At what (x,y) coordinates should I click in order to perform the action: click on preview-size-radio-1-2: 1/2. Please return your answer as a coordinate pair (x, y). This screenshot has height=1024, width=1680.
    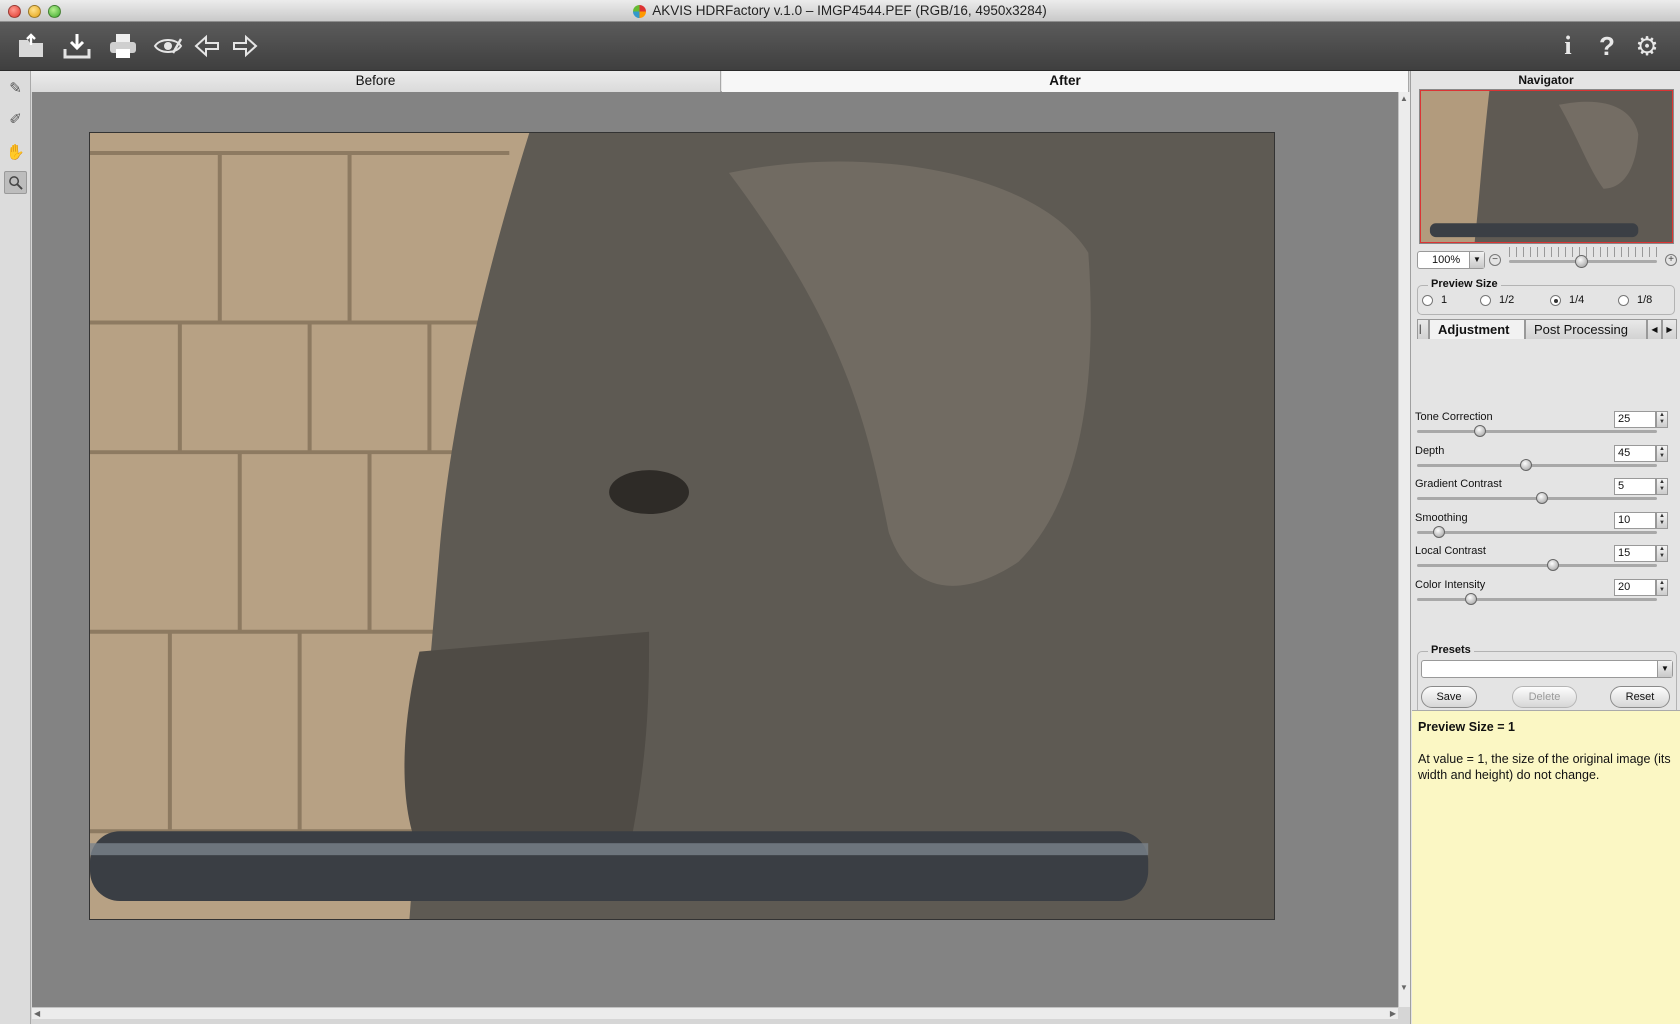
    Looking at the image, I should click on (1497, 300).